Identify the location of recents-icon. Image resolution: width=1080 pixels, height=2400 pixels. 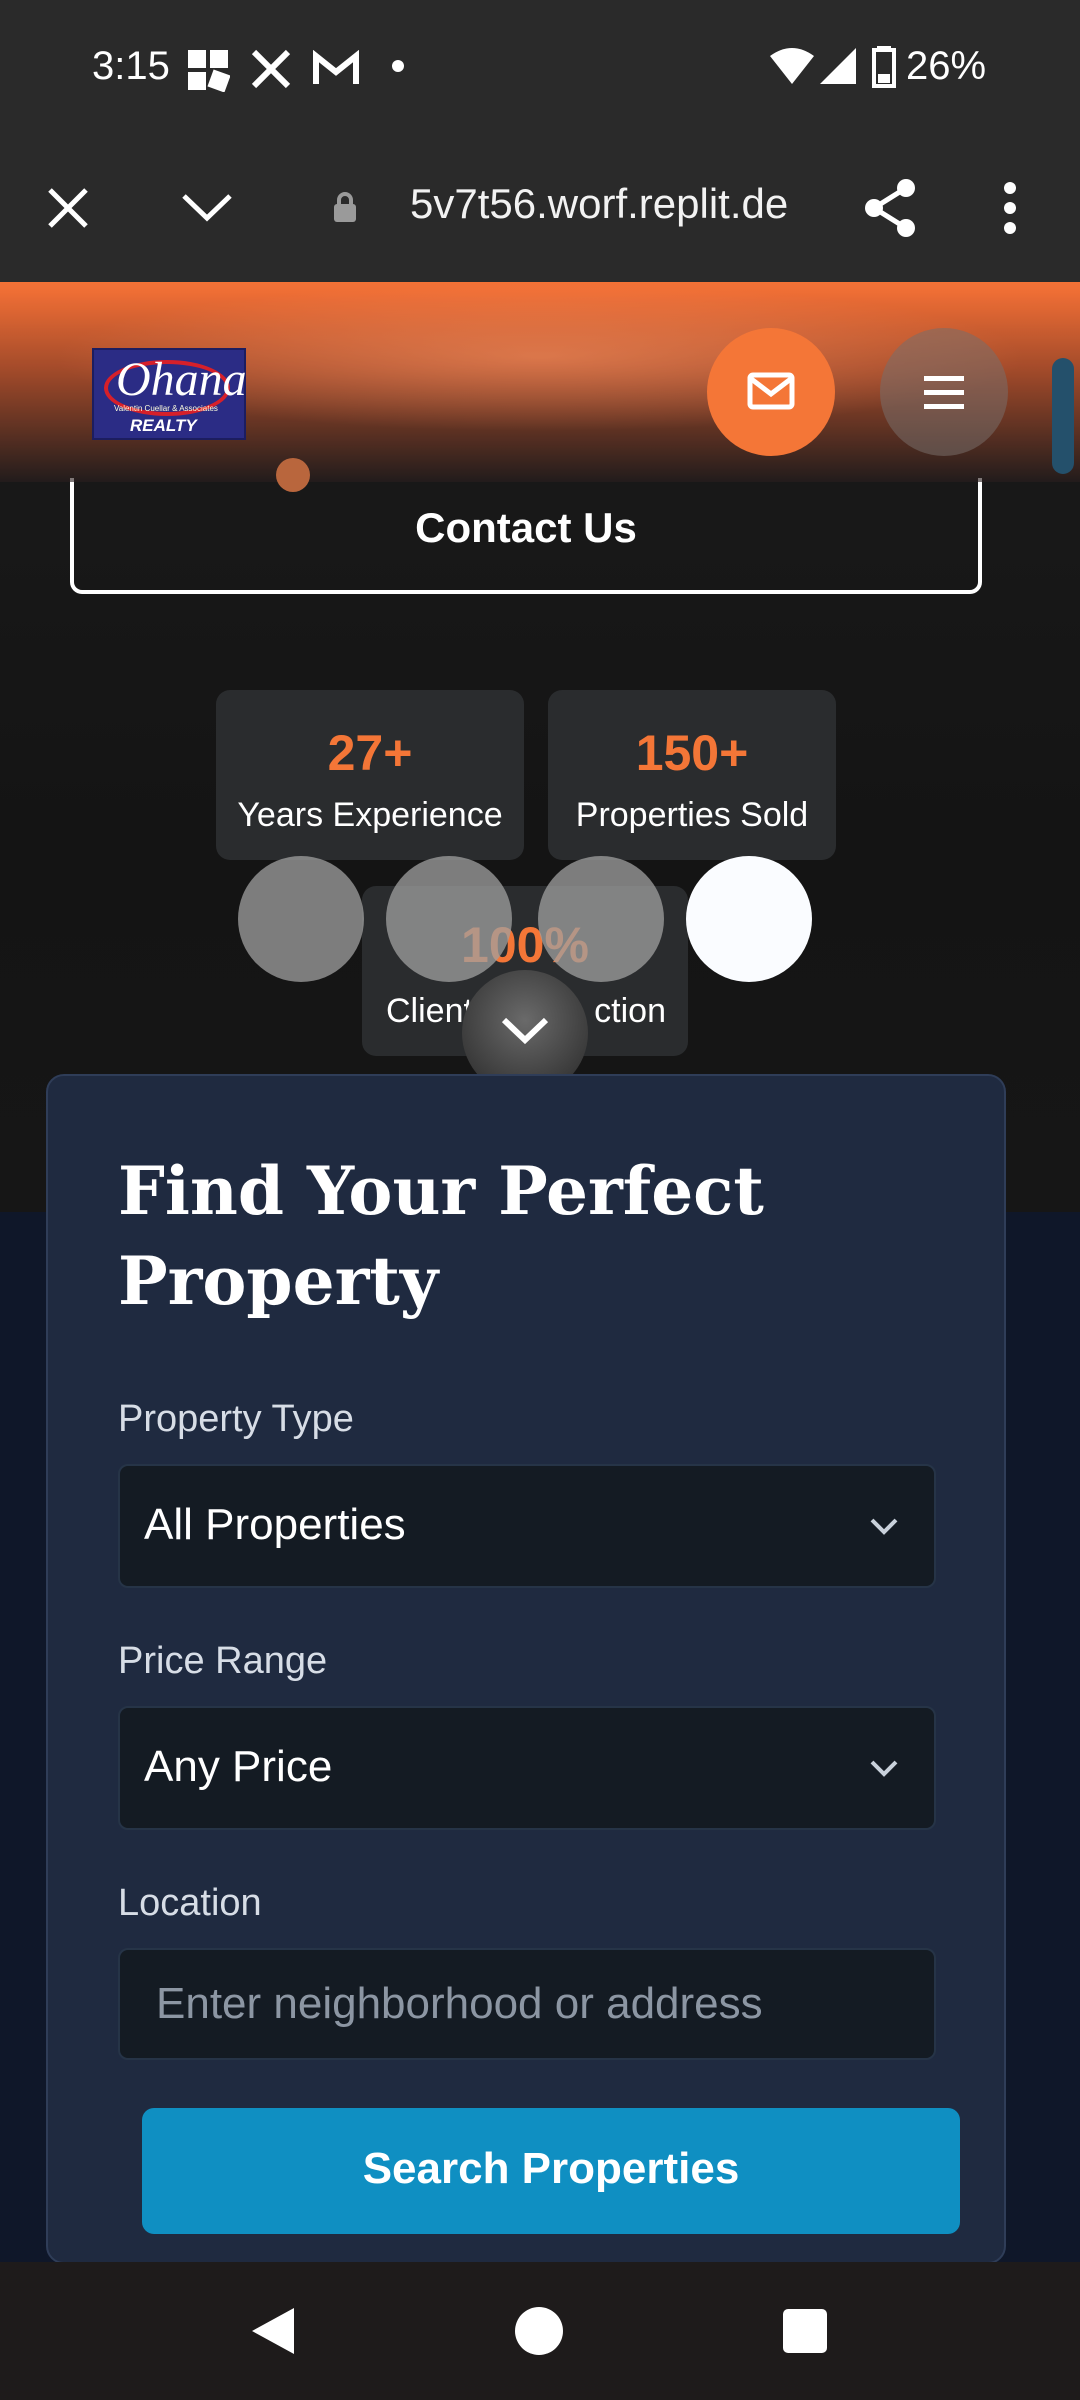
(805, 2331).